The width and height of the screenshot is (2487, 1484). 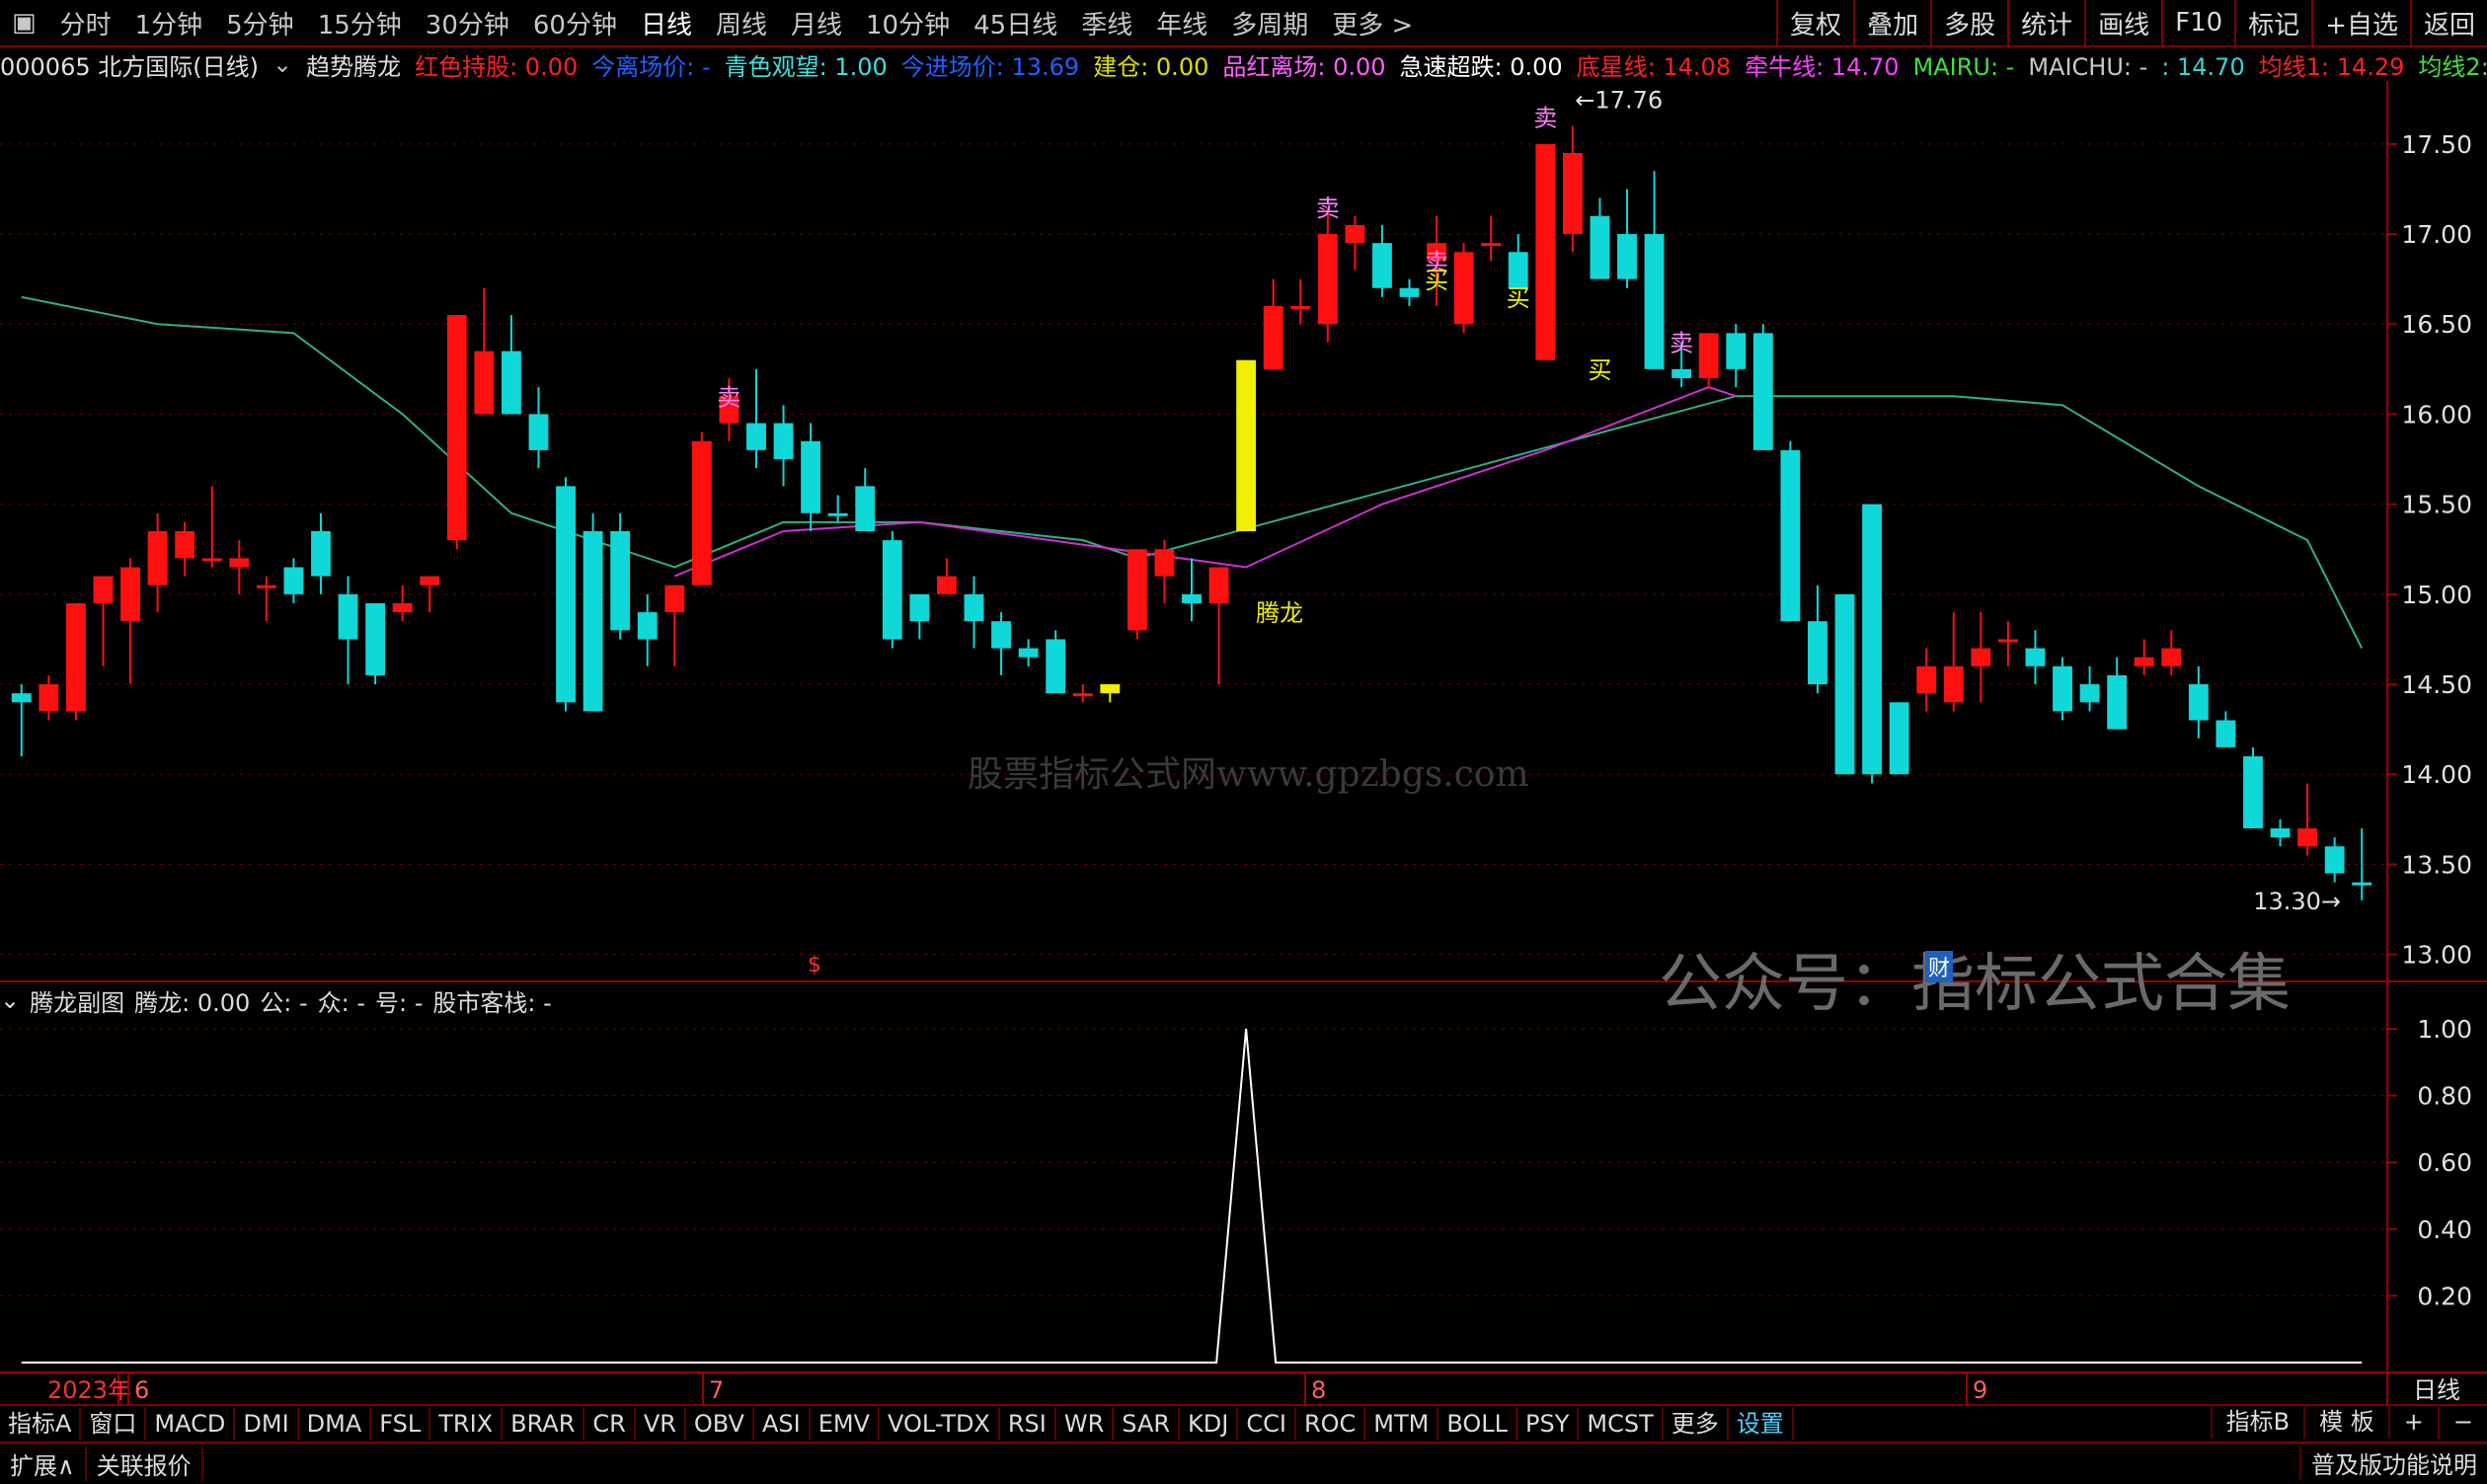 What do you see at coordinates (2046, 23) in the screenshot?
I see `top-right-button-3: 统计` at bounding box center [2046, 23].